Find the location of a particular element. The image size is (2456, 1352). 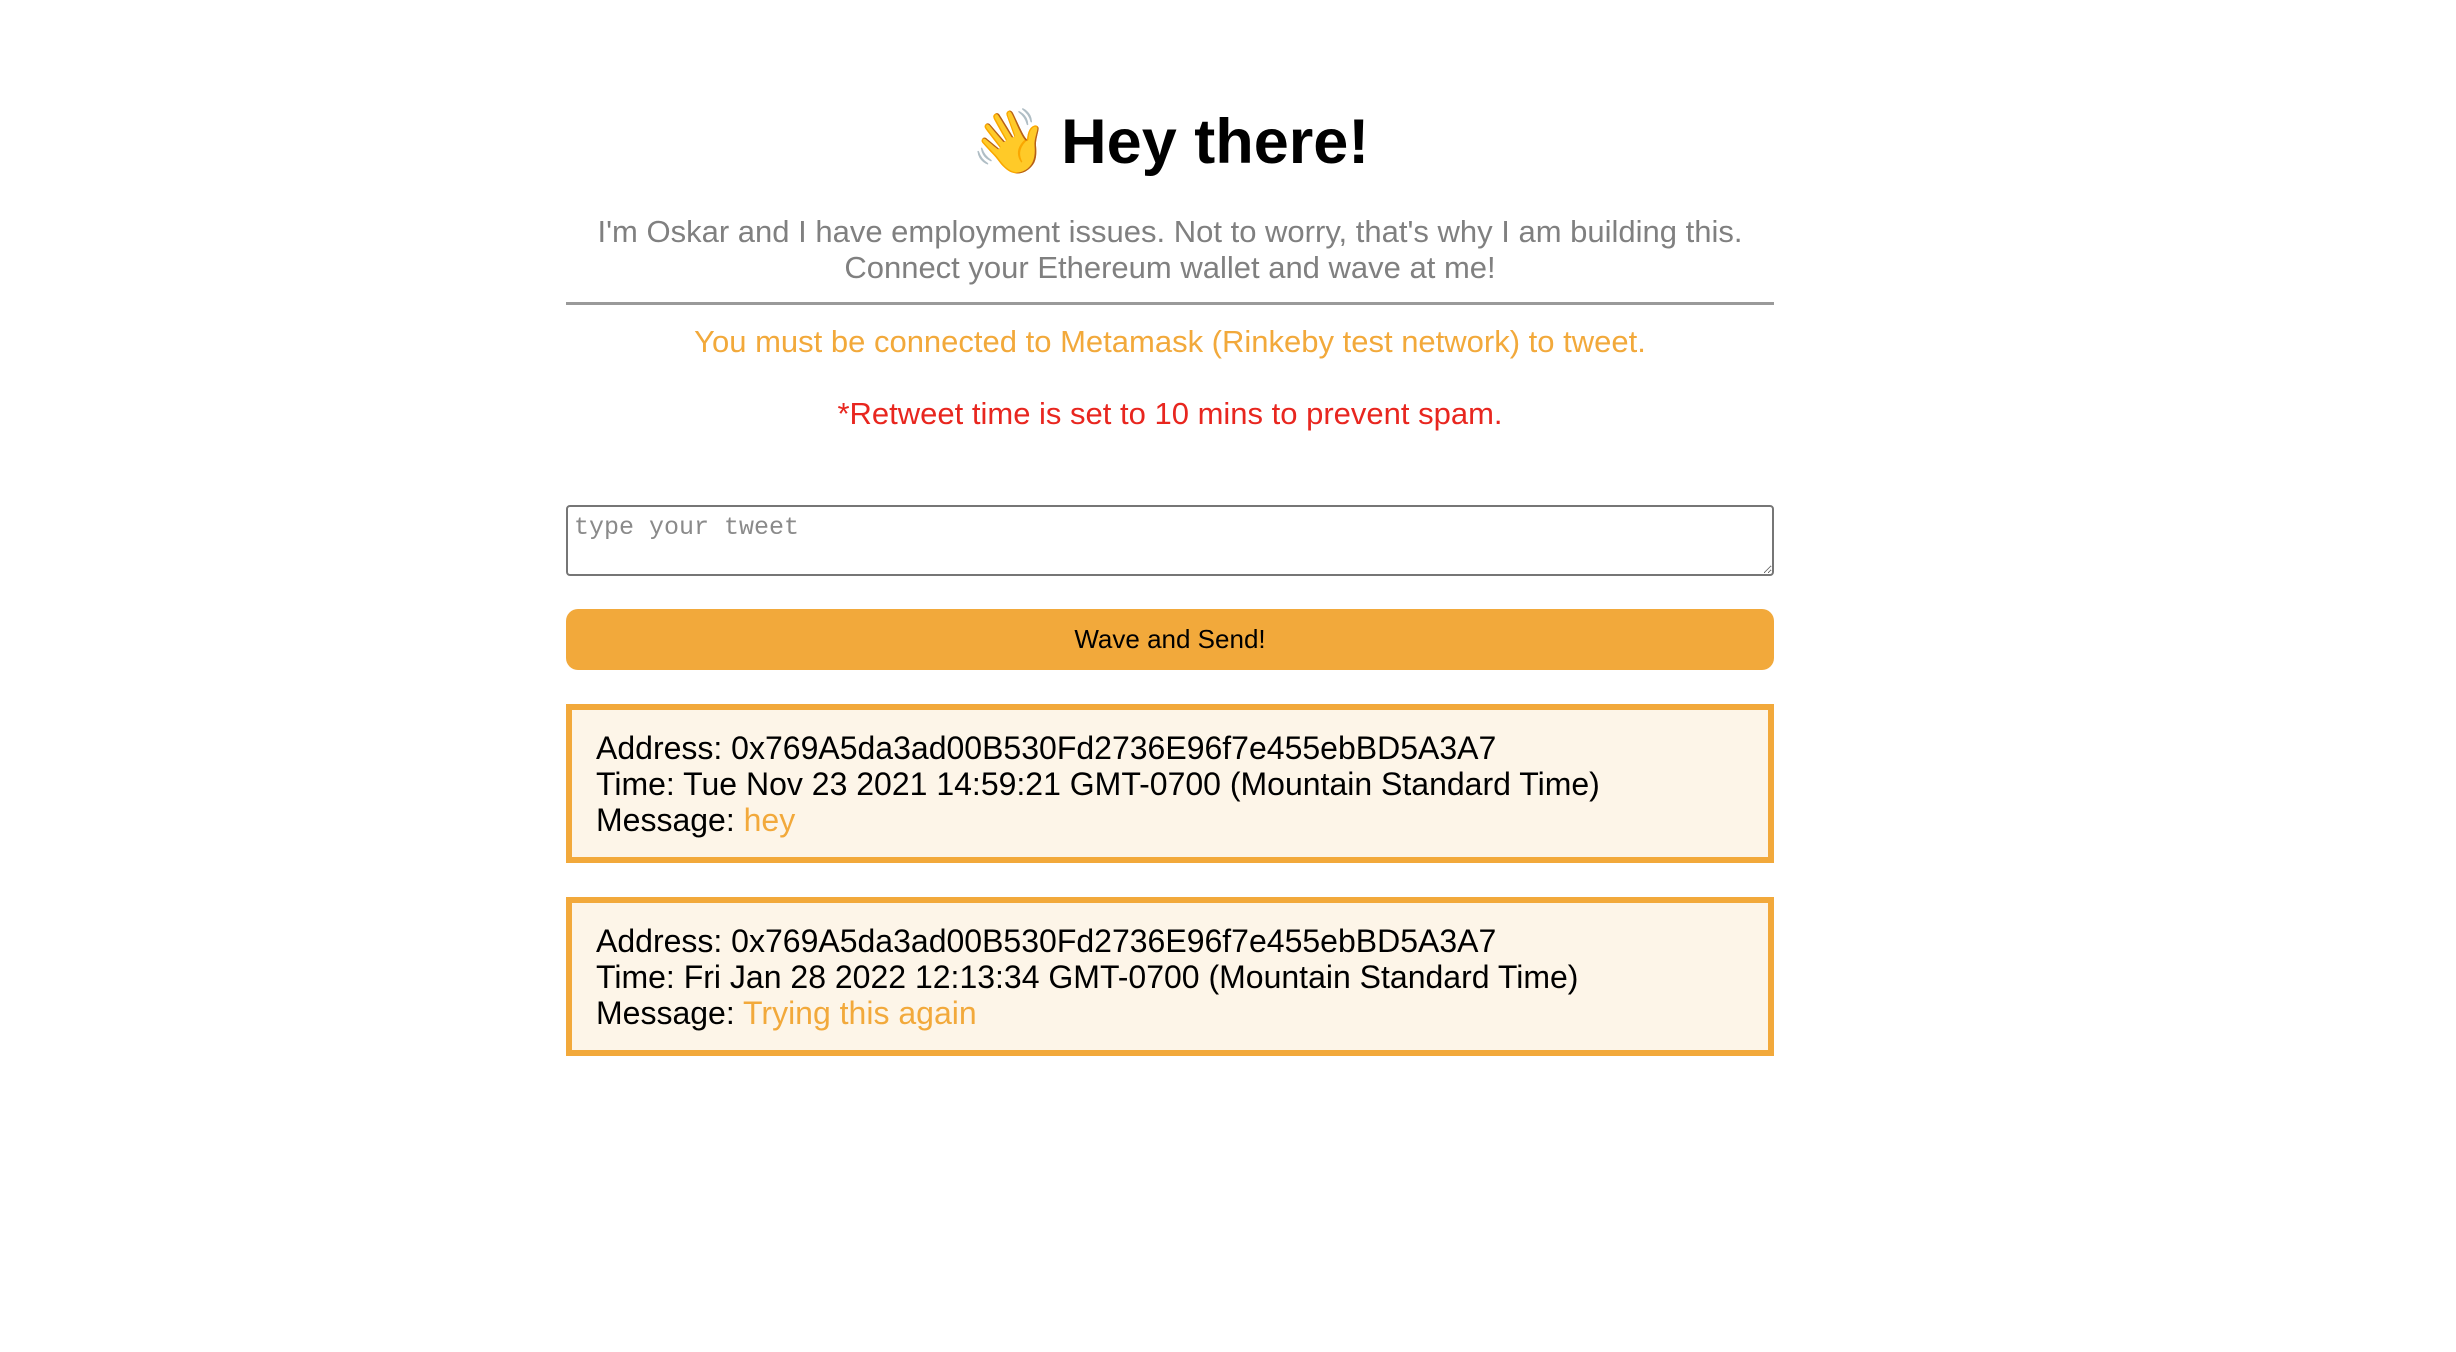

waving-hand-icon: 👋 is located at coordinates (1010, 142).